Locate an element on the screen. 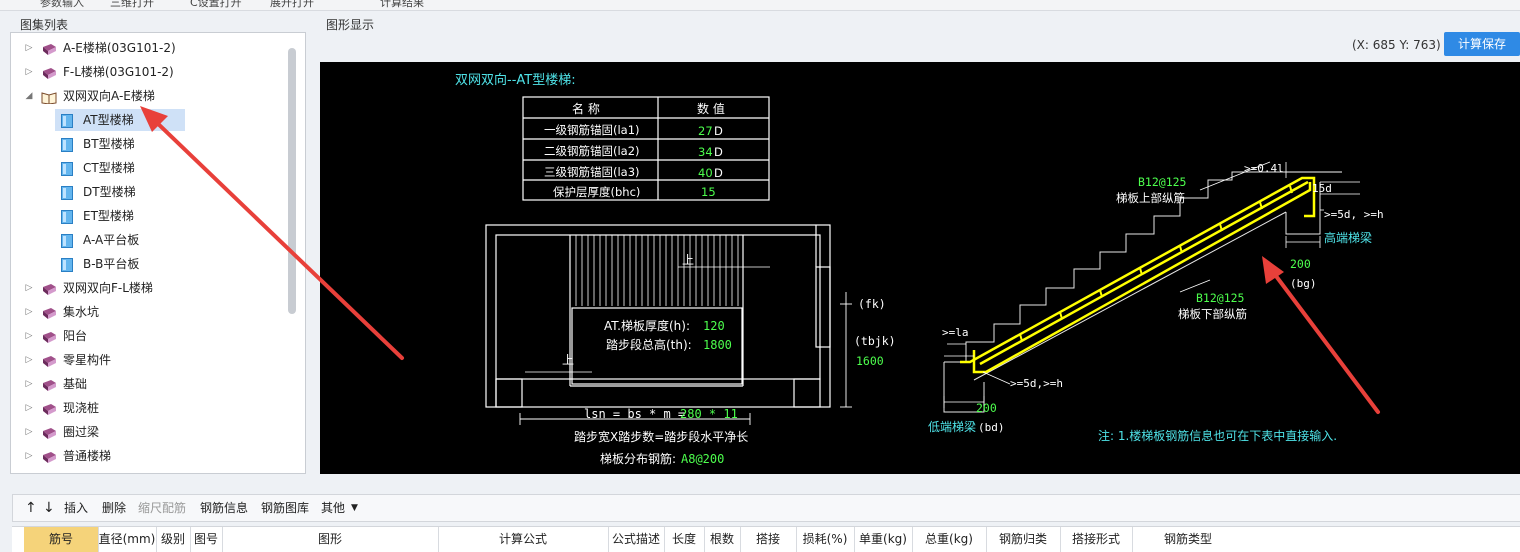 The image size is (1520, 552). tree-item-label: DT型楼梯 is located at coordinates (109, 192).